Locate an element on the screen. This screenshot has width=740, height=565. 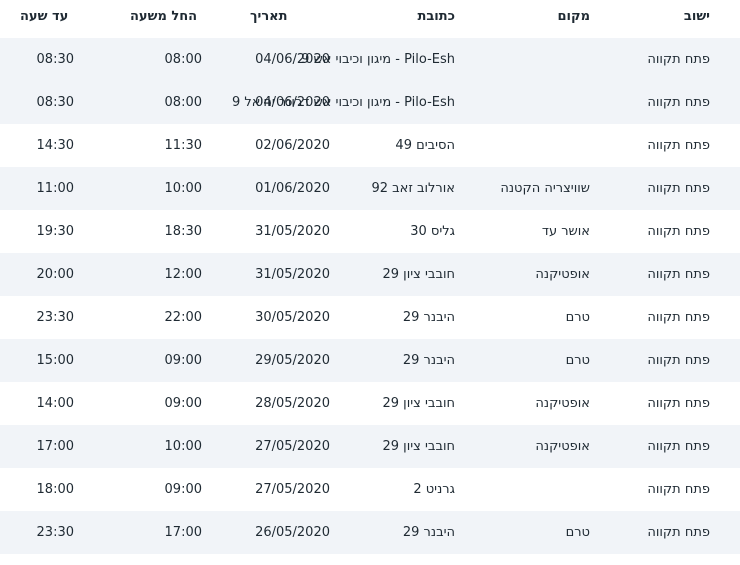
cell-to-time: 14:00 is located at coordinates (55, 403).